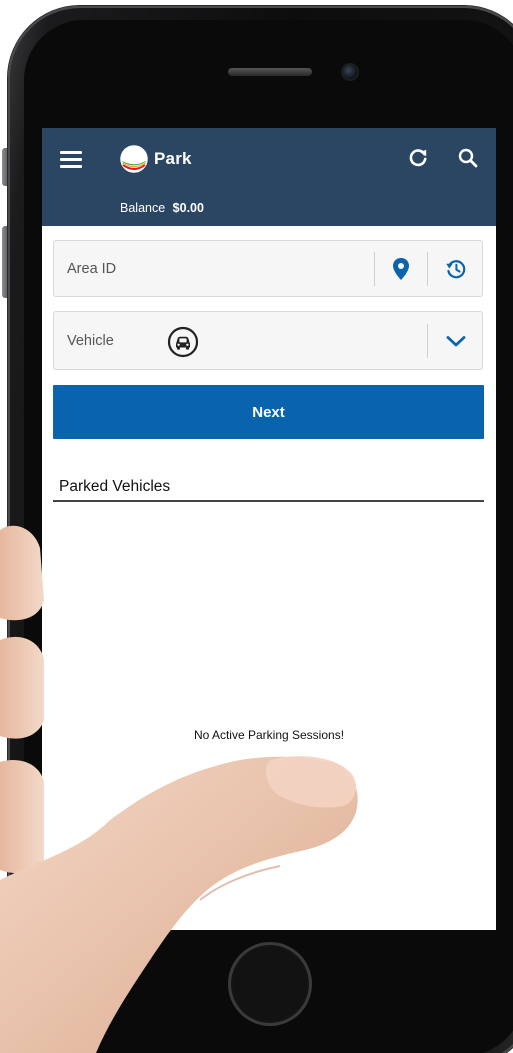  Describe the element at coordinates (269, 735) in the screenshot. I see `empty-sessions-message: No Active Parking Sessions!` at that location.